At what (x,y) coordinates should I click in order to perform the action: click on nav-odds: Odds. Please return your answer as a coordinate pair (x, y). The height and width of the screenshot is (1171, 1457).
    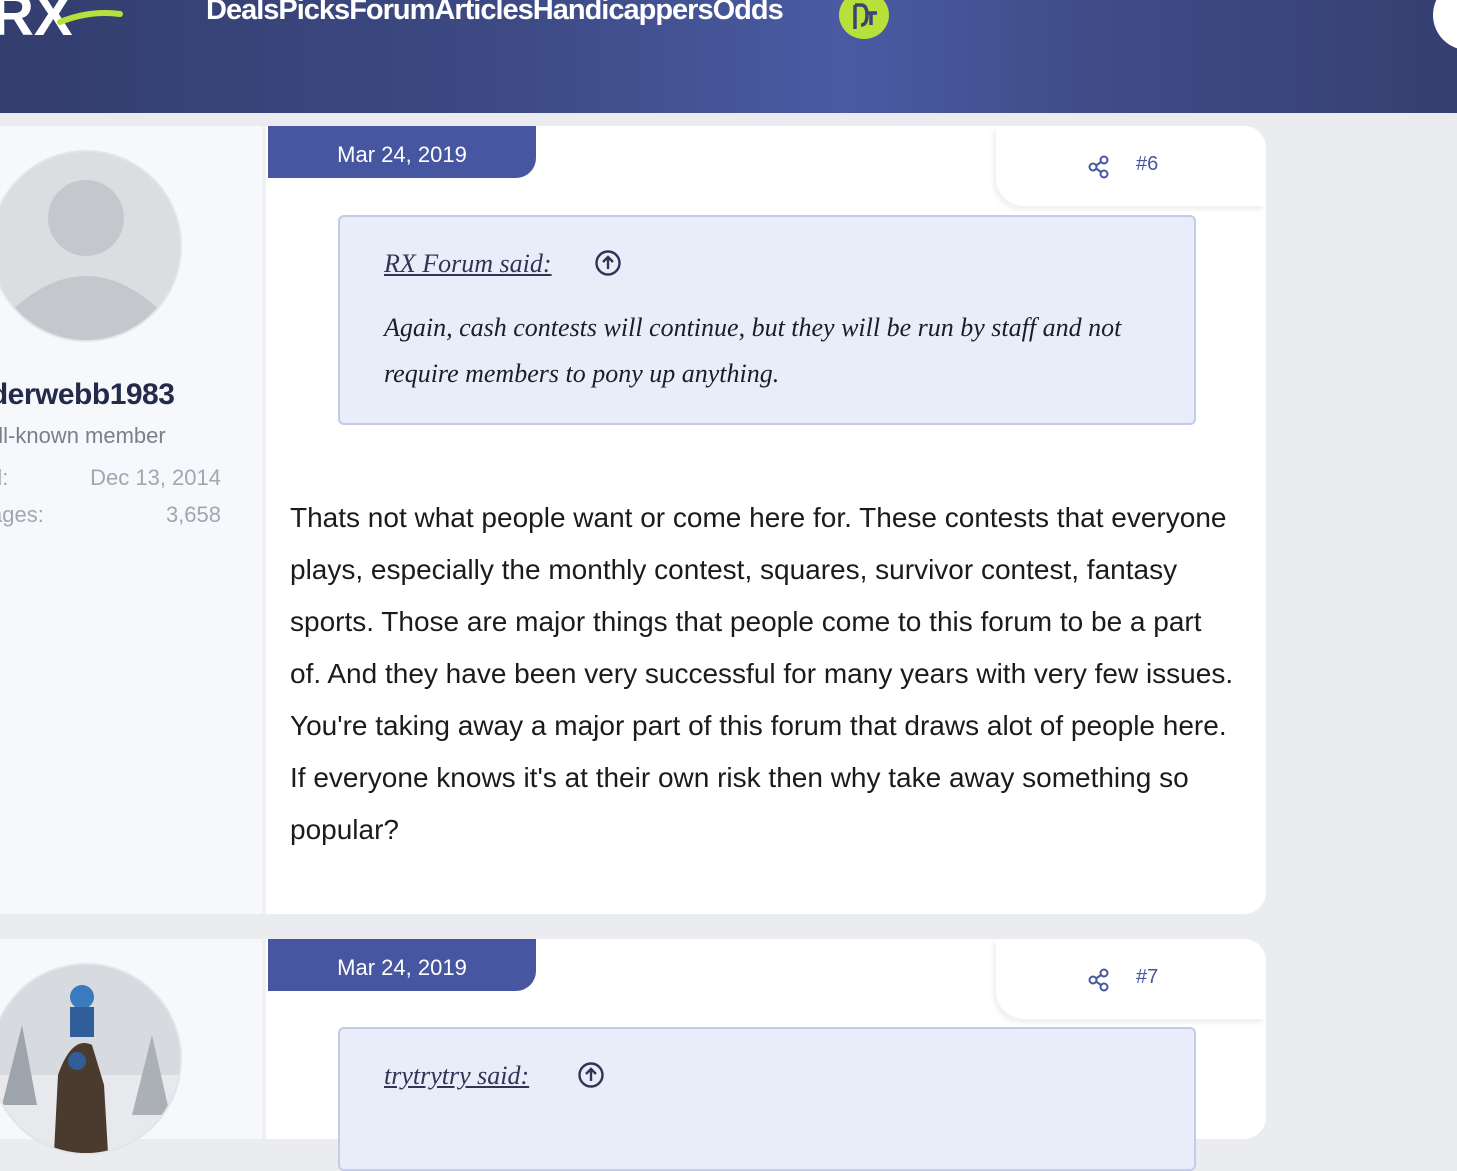
    Looking at the image, I should click on (748, 13).